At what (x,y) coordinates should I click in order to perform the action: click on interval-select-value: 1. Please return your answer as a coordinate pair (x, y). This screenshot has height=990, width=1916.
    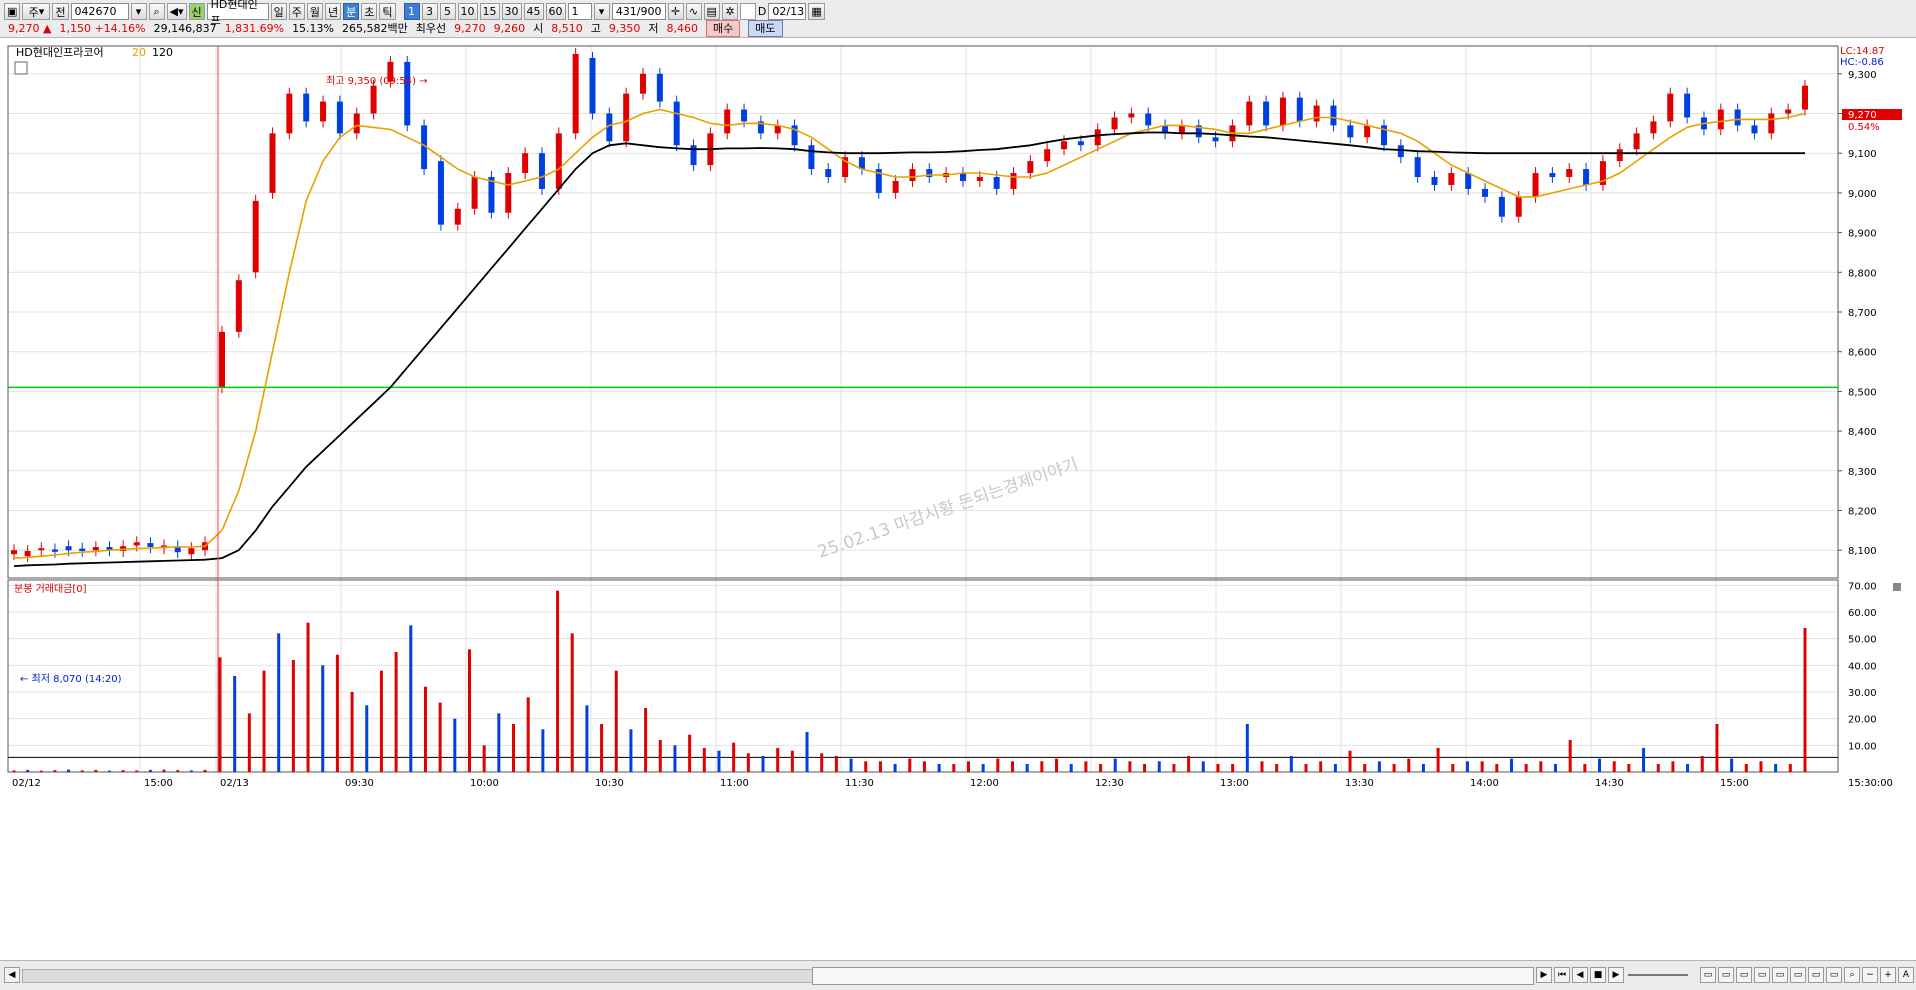
    Looking at the image, I should click on (575, 11).